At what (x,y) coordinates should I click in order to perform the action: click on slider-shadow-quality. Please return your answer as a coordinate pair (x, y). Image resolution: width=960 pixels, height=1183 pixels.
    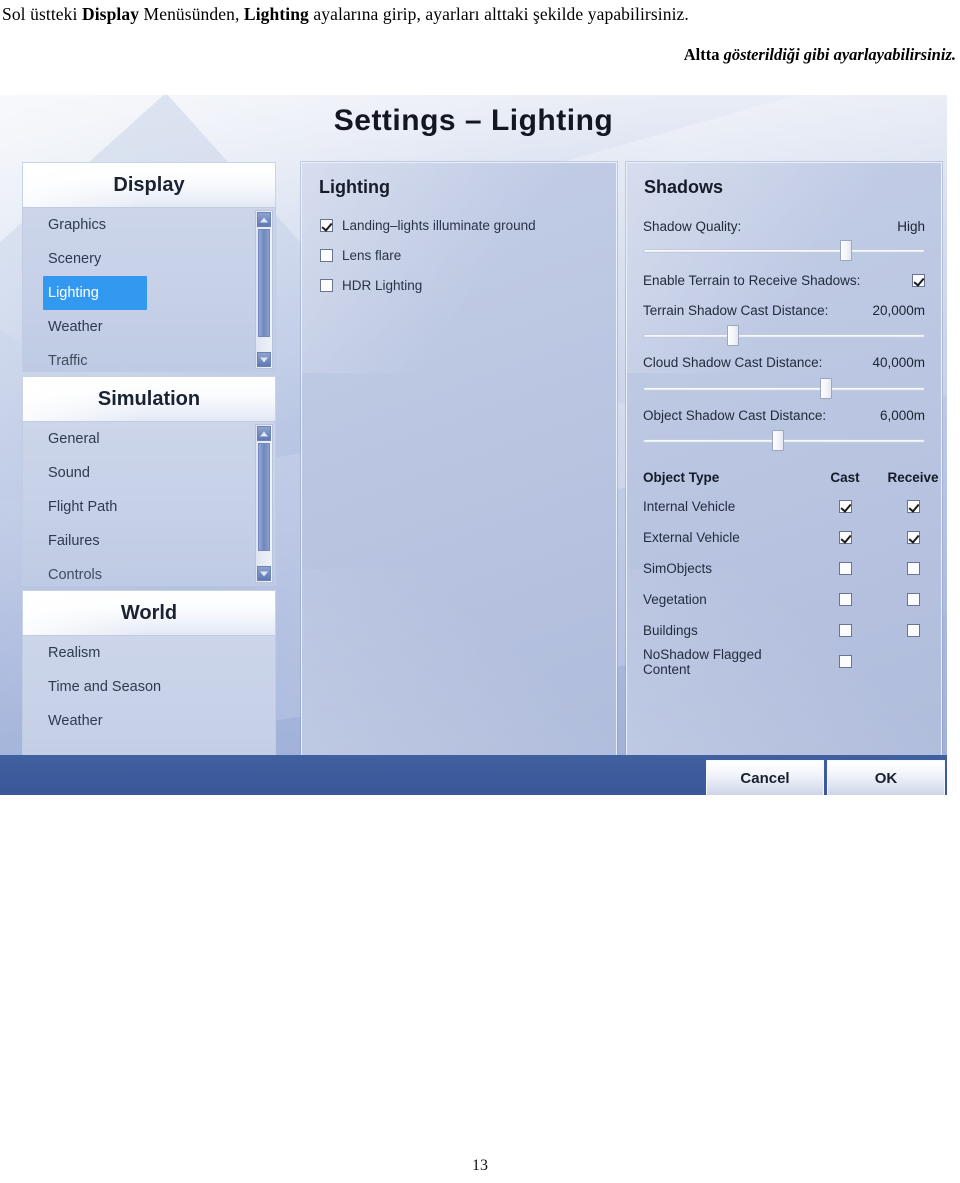
    Looking at the image, I should click on (784, 250).